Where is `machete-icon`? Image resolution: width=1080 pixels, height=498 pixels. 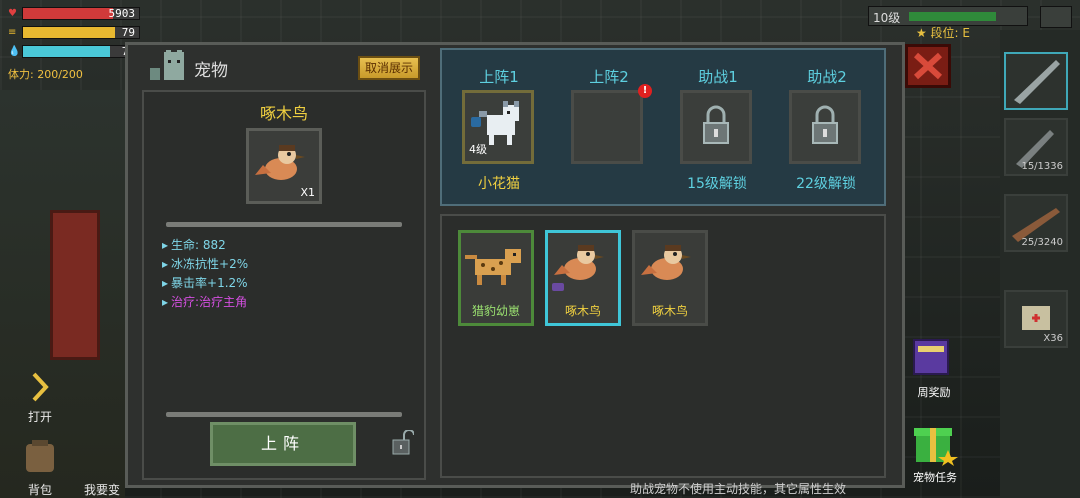 machete-icon is located at coordinates (1037, 82).